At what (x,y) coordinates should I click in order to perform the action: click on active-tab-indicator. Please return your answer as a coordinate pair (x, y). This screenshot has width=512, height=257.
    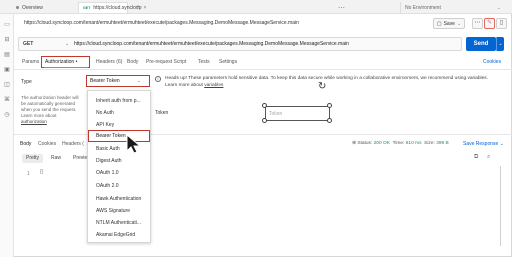
    Looking at the image, I should click on (66, 67).